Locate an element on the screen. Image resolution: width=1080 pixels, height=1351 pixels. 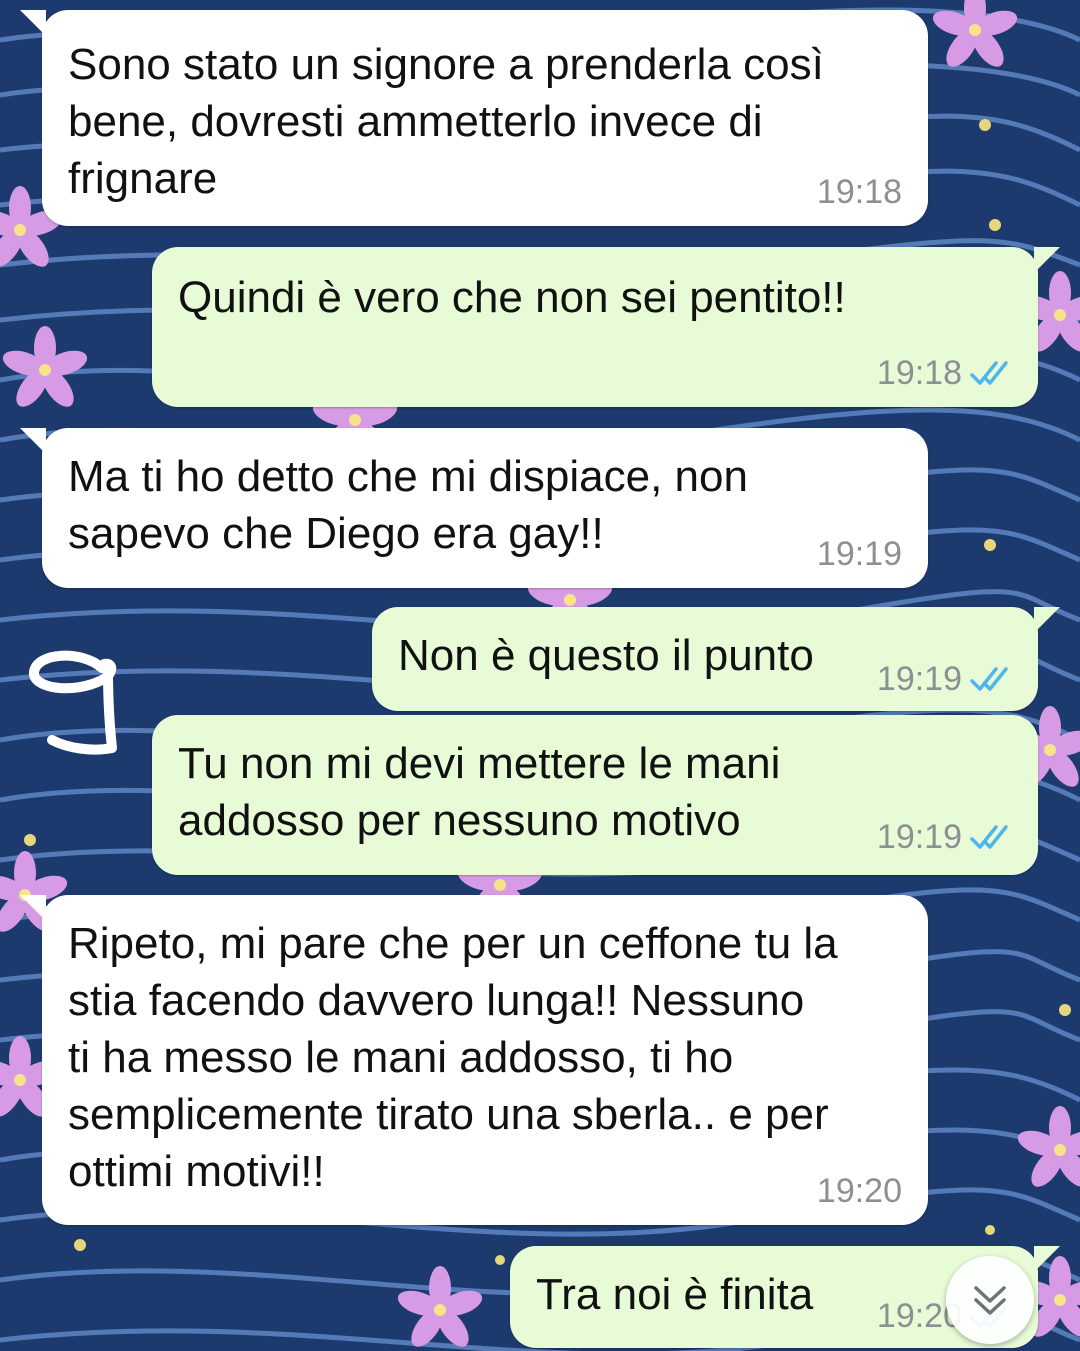
message-meta: 19:20 is located at coordinates (859, 1191).